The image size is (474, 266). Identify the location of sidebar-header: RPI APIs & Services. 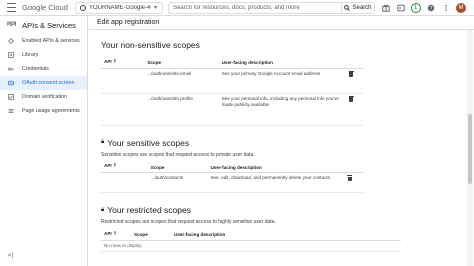
(43, 25).